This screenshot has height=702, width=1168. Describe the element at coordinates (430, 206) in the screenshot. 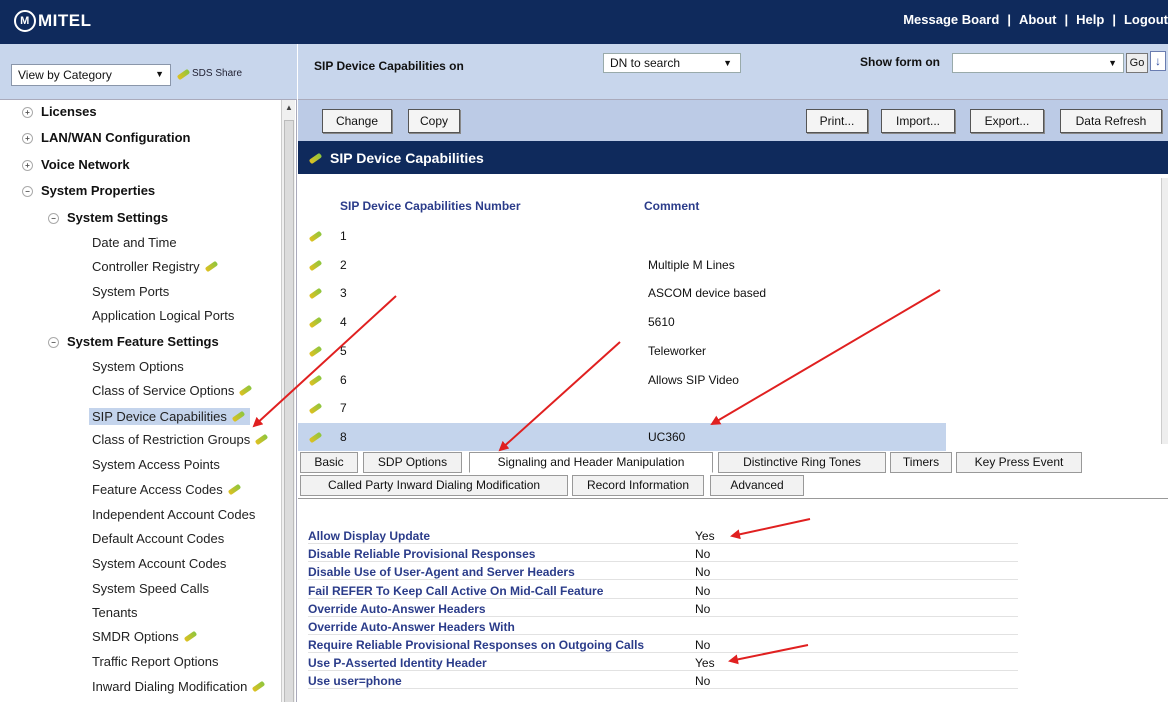

I see `column-header-number: SIP Device Capabilities Number` at that location.